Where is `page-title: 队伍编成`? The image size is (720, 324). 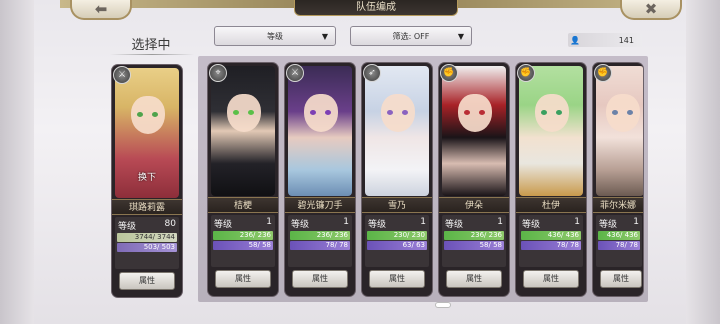
page-title: 队伍编成 is located at coordinates (376, 8).